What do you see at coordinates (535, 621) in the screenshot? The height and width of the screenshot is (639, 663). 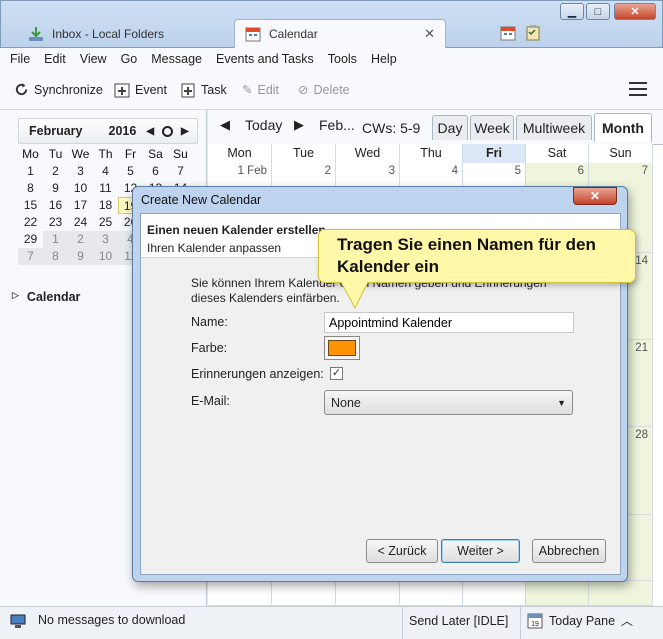 I see `today-pane-calendar-icon: 19` at bounding box center [535, 621].